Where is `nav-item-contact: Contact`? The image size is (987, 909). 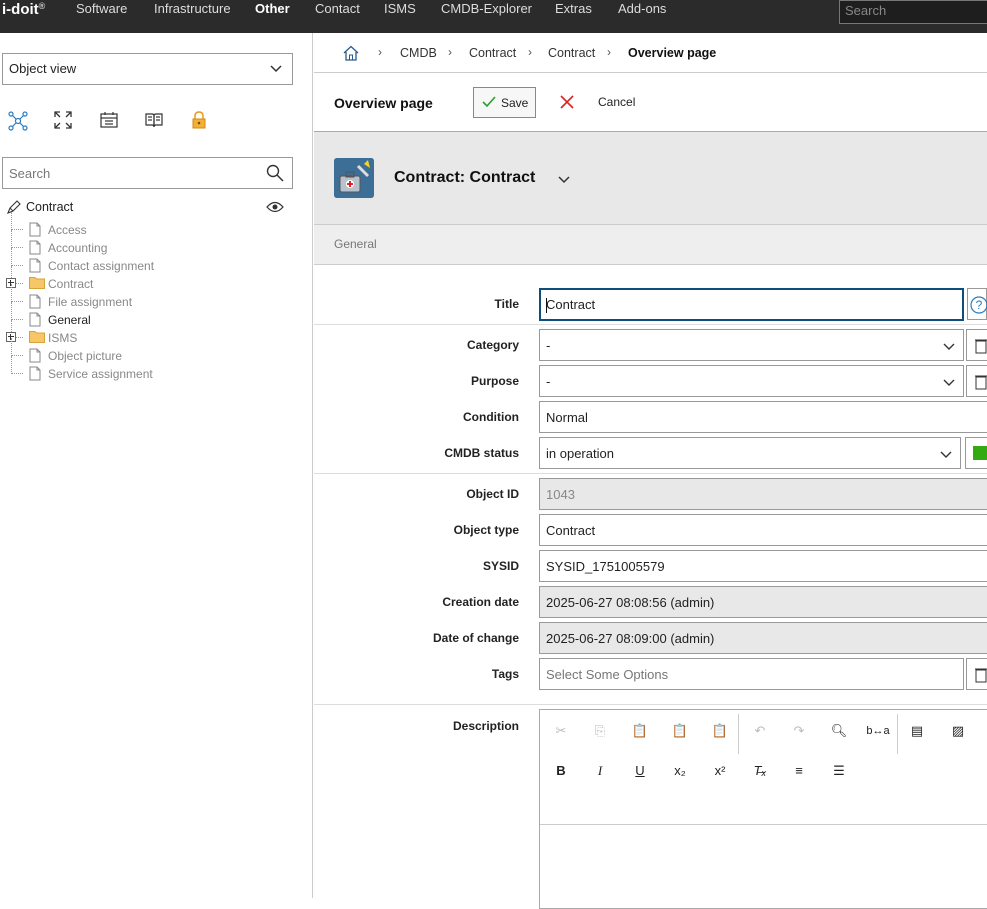
nav-item-contact: Contact is located at coordinates (337, 8).